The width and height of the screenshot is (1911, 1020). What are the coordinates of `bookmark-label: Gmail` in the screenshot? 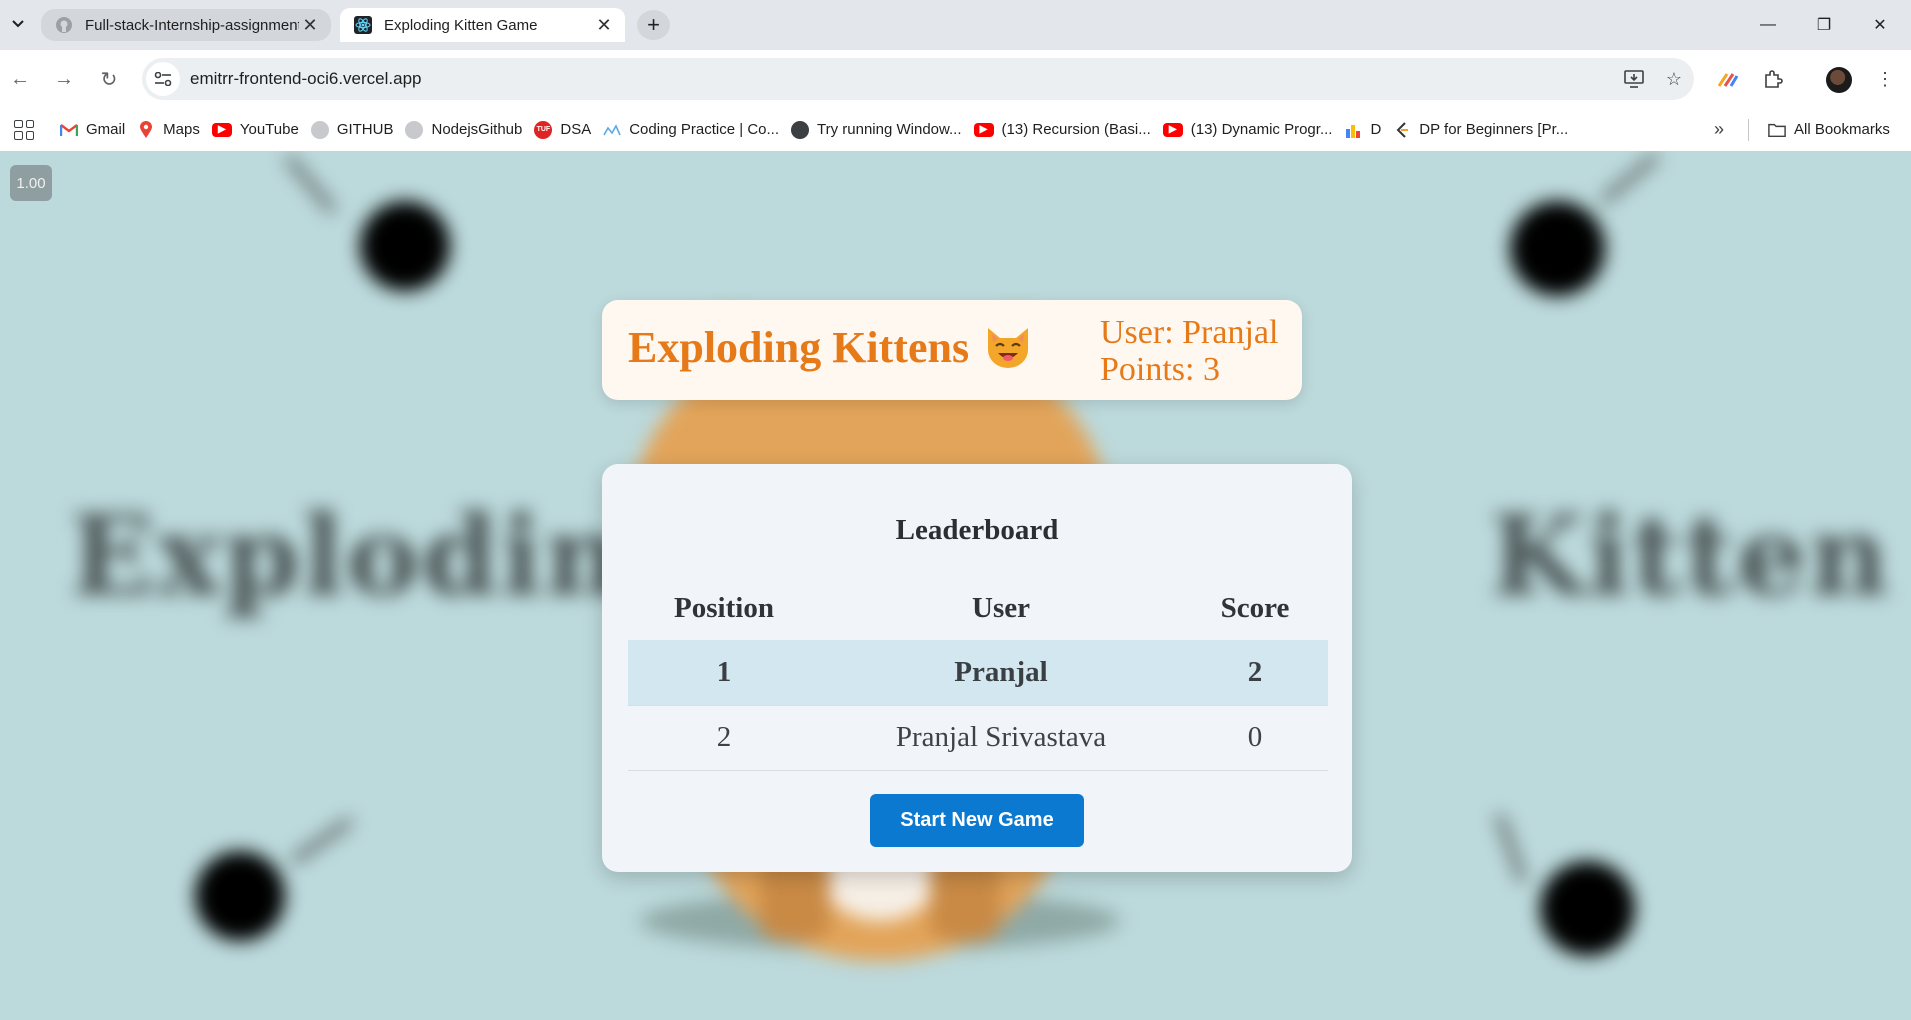 It's located at (106, 129).